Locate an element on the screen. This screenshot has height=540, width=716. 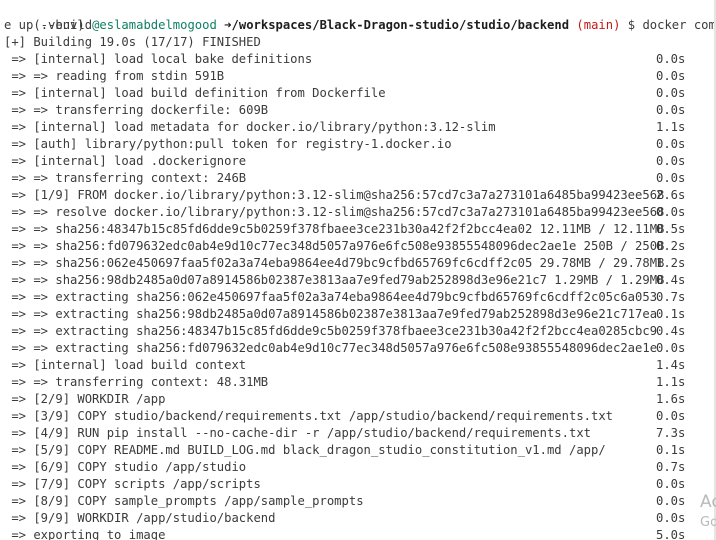
activate-windows-watermark-sub: Go is located at coordinates (708, 522).